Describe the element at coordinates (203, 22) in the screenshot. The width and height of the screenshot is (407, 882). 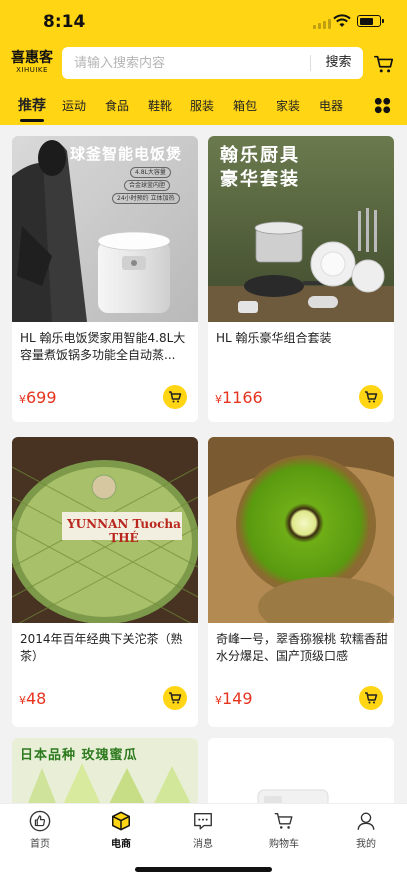
I see `status-bar: 8:14` at that location.